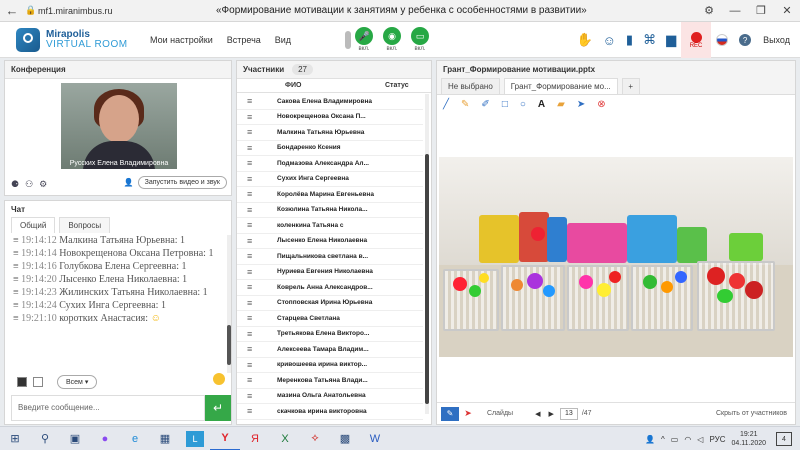 The height and width of the screenshot is (450, 800). I want to click on notifications-icon: 4, so click(784, 439).